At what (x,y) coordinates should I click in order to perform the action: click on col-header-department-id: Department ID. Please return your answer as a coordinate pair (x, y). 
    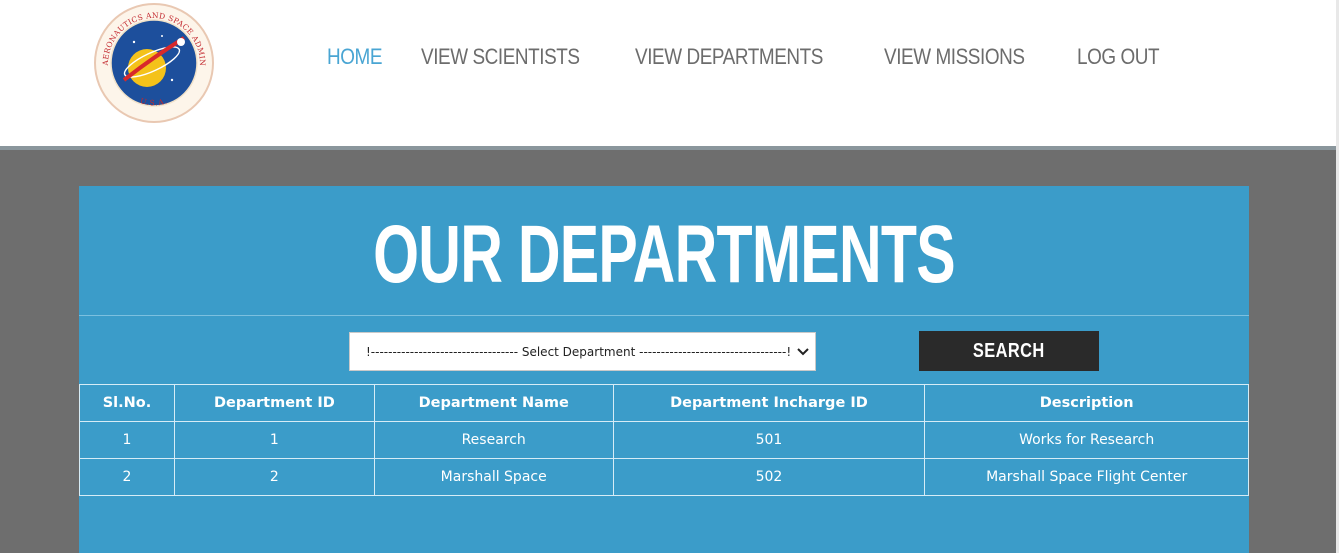
    Looking at the image, I should click on (274, 403).